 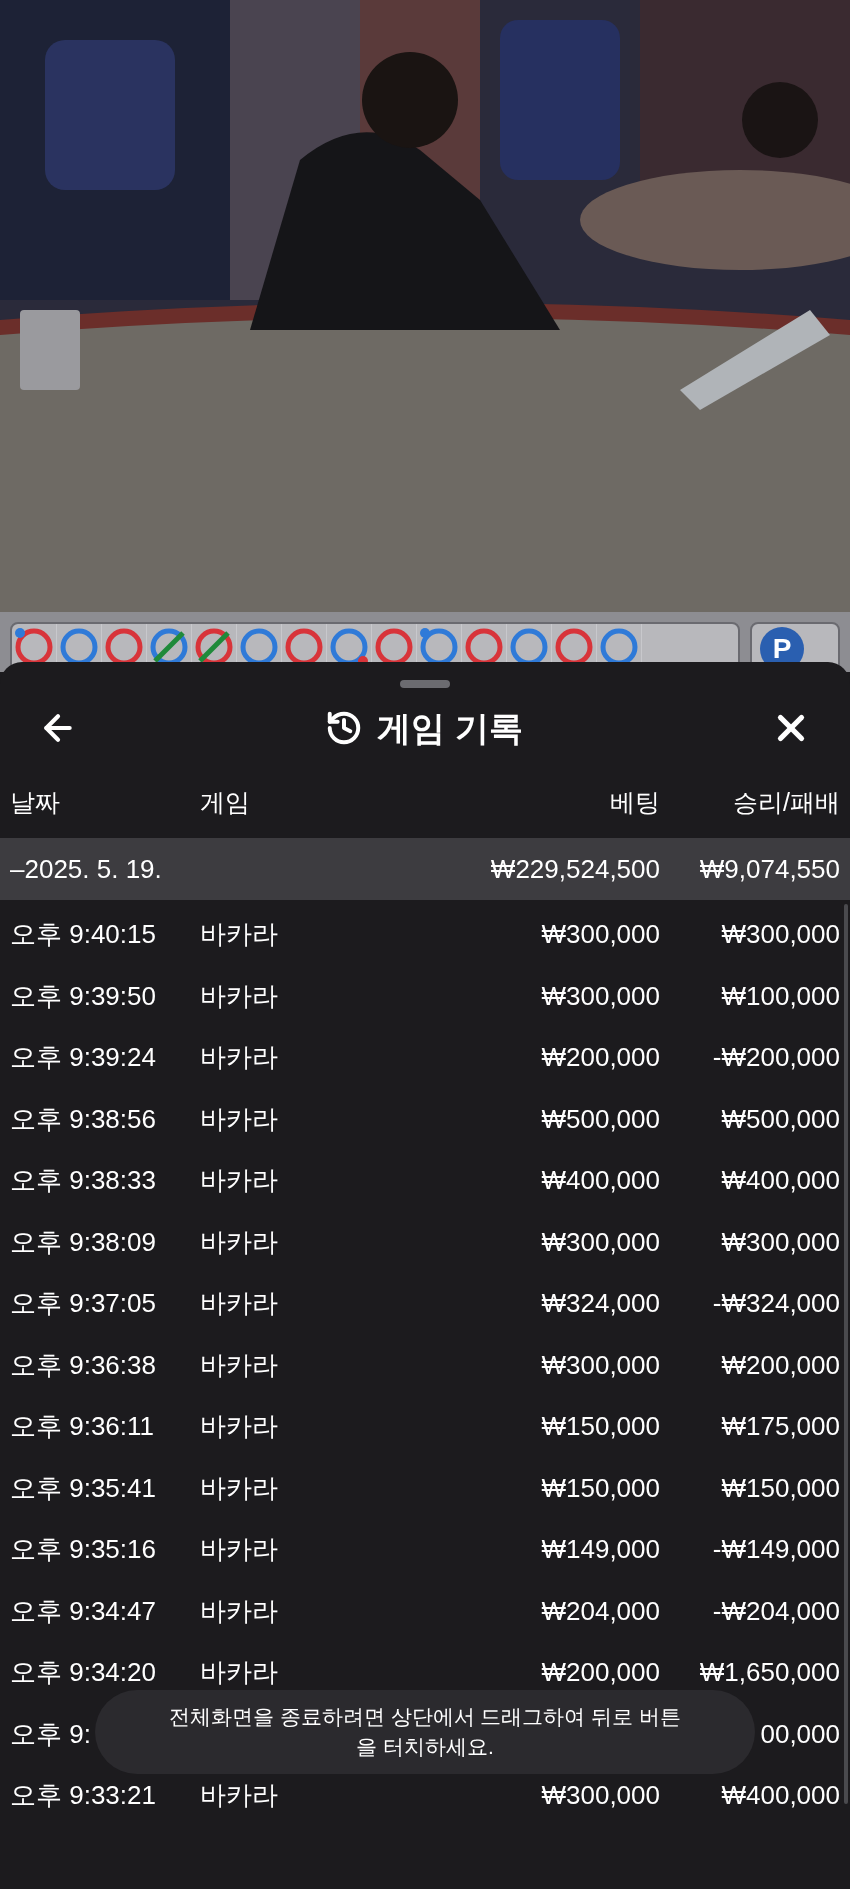 I want to click on group-bet-total: ₩229,524,500, so click(x=575, y=869).